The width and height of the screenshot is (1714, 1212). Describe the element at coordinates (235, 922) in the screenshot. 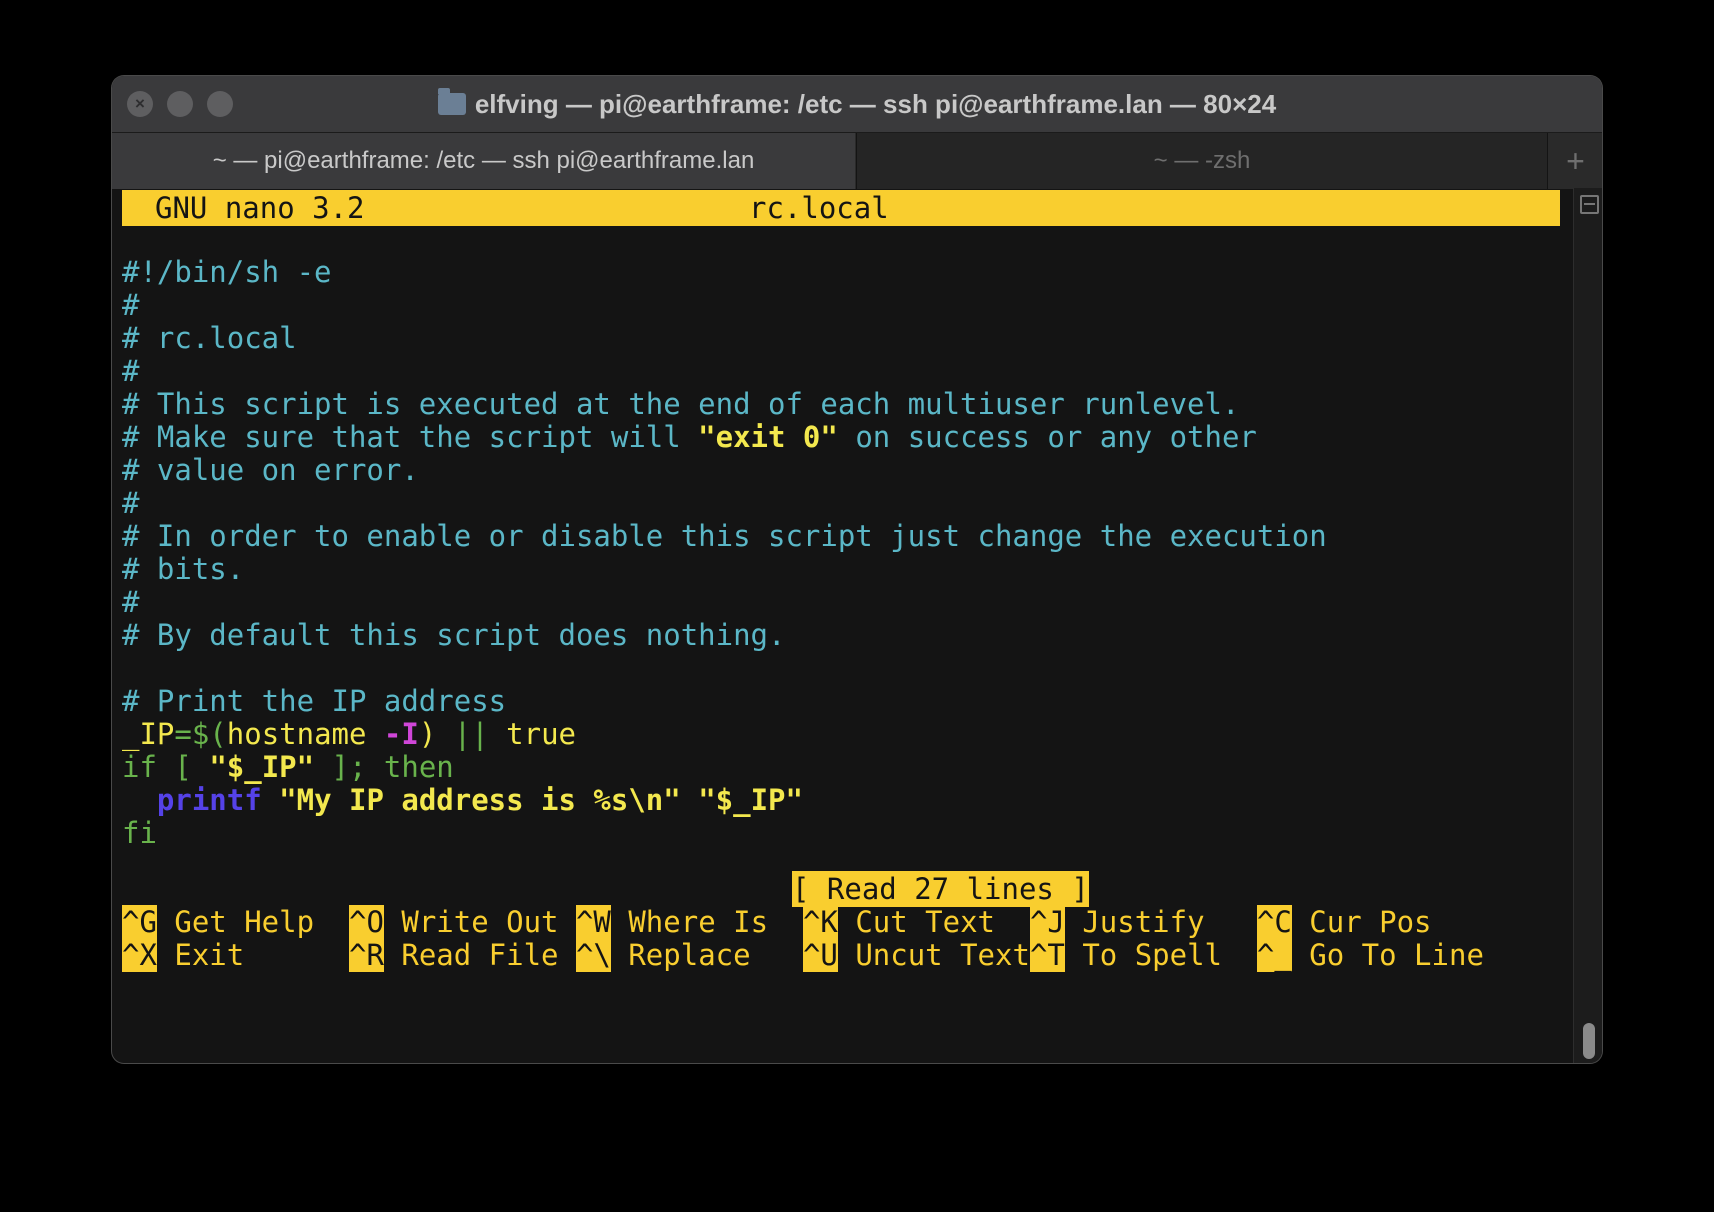

I see `shortcut-get-help: ^G Get Help` at that location.